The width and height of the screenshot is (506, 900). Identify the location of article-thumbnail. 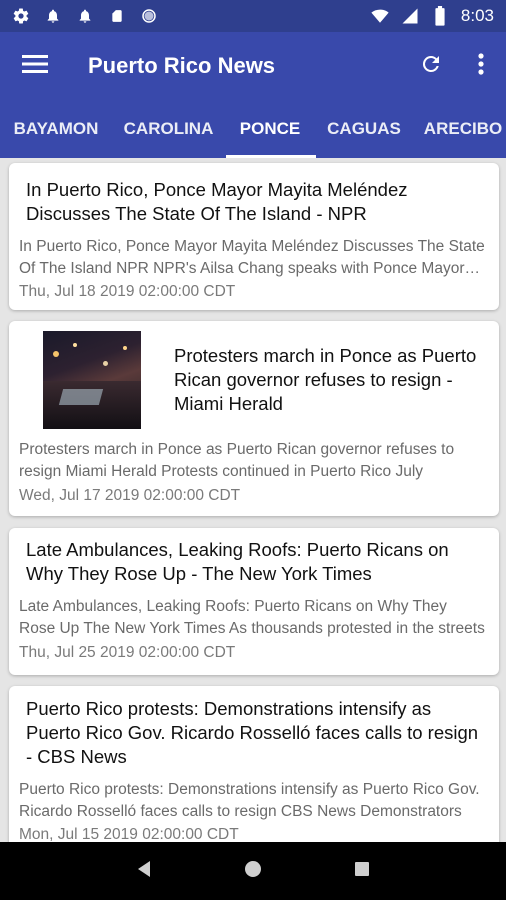
(92, 380).